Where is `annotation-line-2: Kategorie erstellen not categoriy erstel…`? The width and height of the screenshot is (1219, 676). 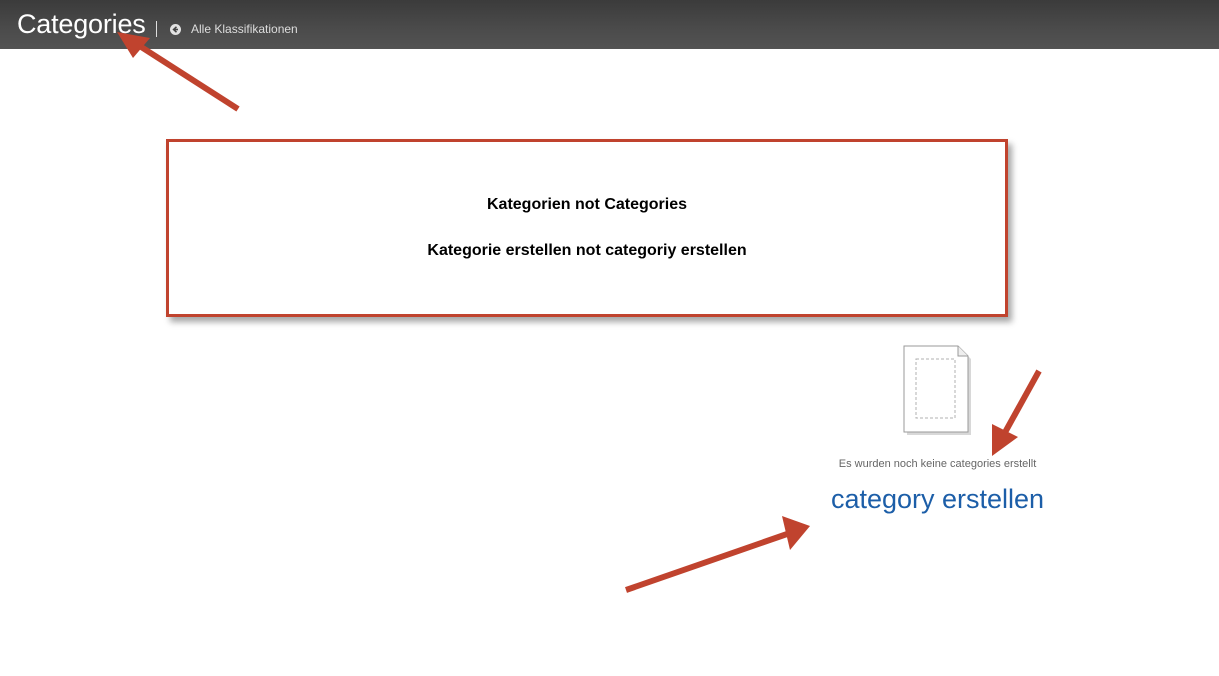 annotation-line-2: Kategorie erstellen not categoriy erstel… is located at coordinates (587, 250).